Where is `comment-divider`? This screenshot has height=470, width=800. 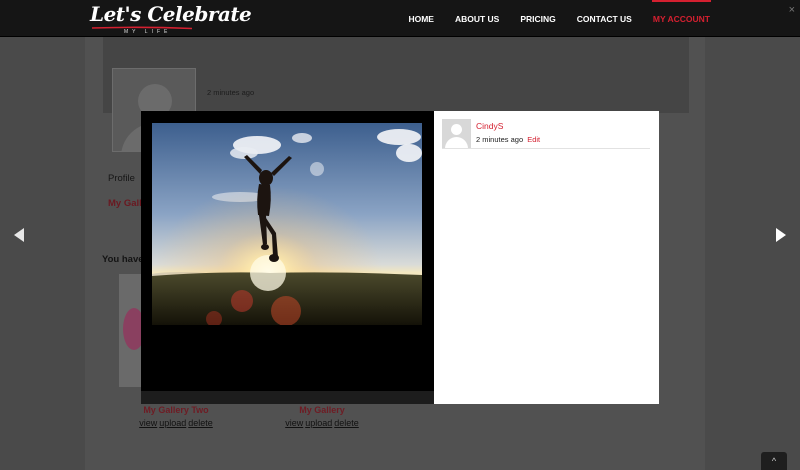 comment-divider is located at coordinates (546, 148).